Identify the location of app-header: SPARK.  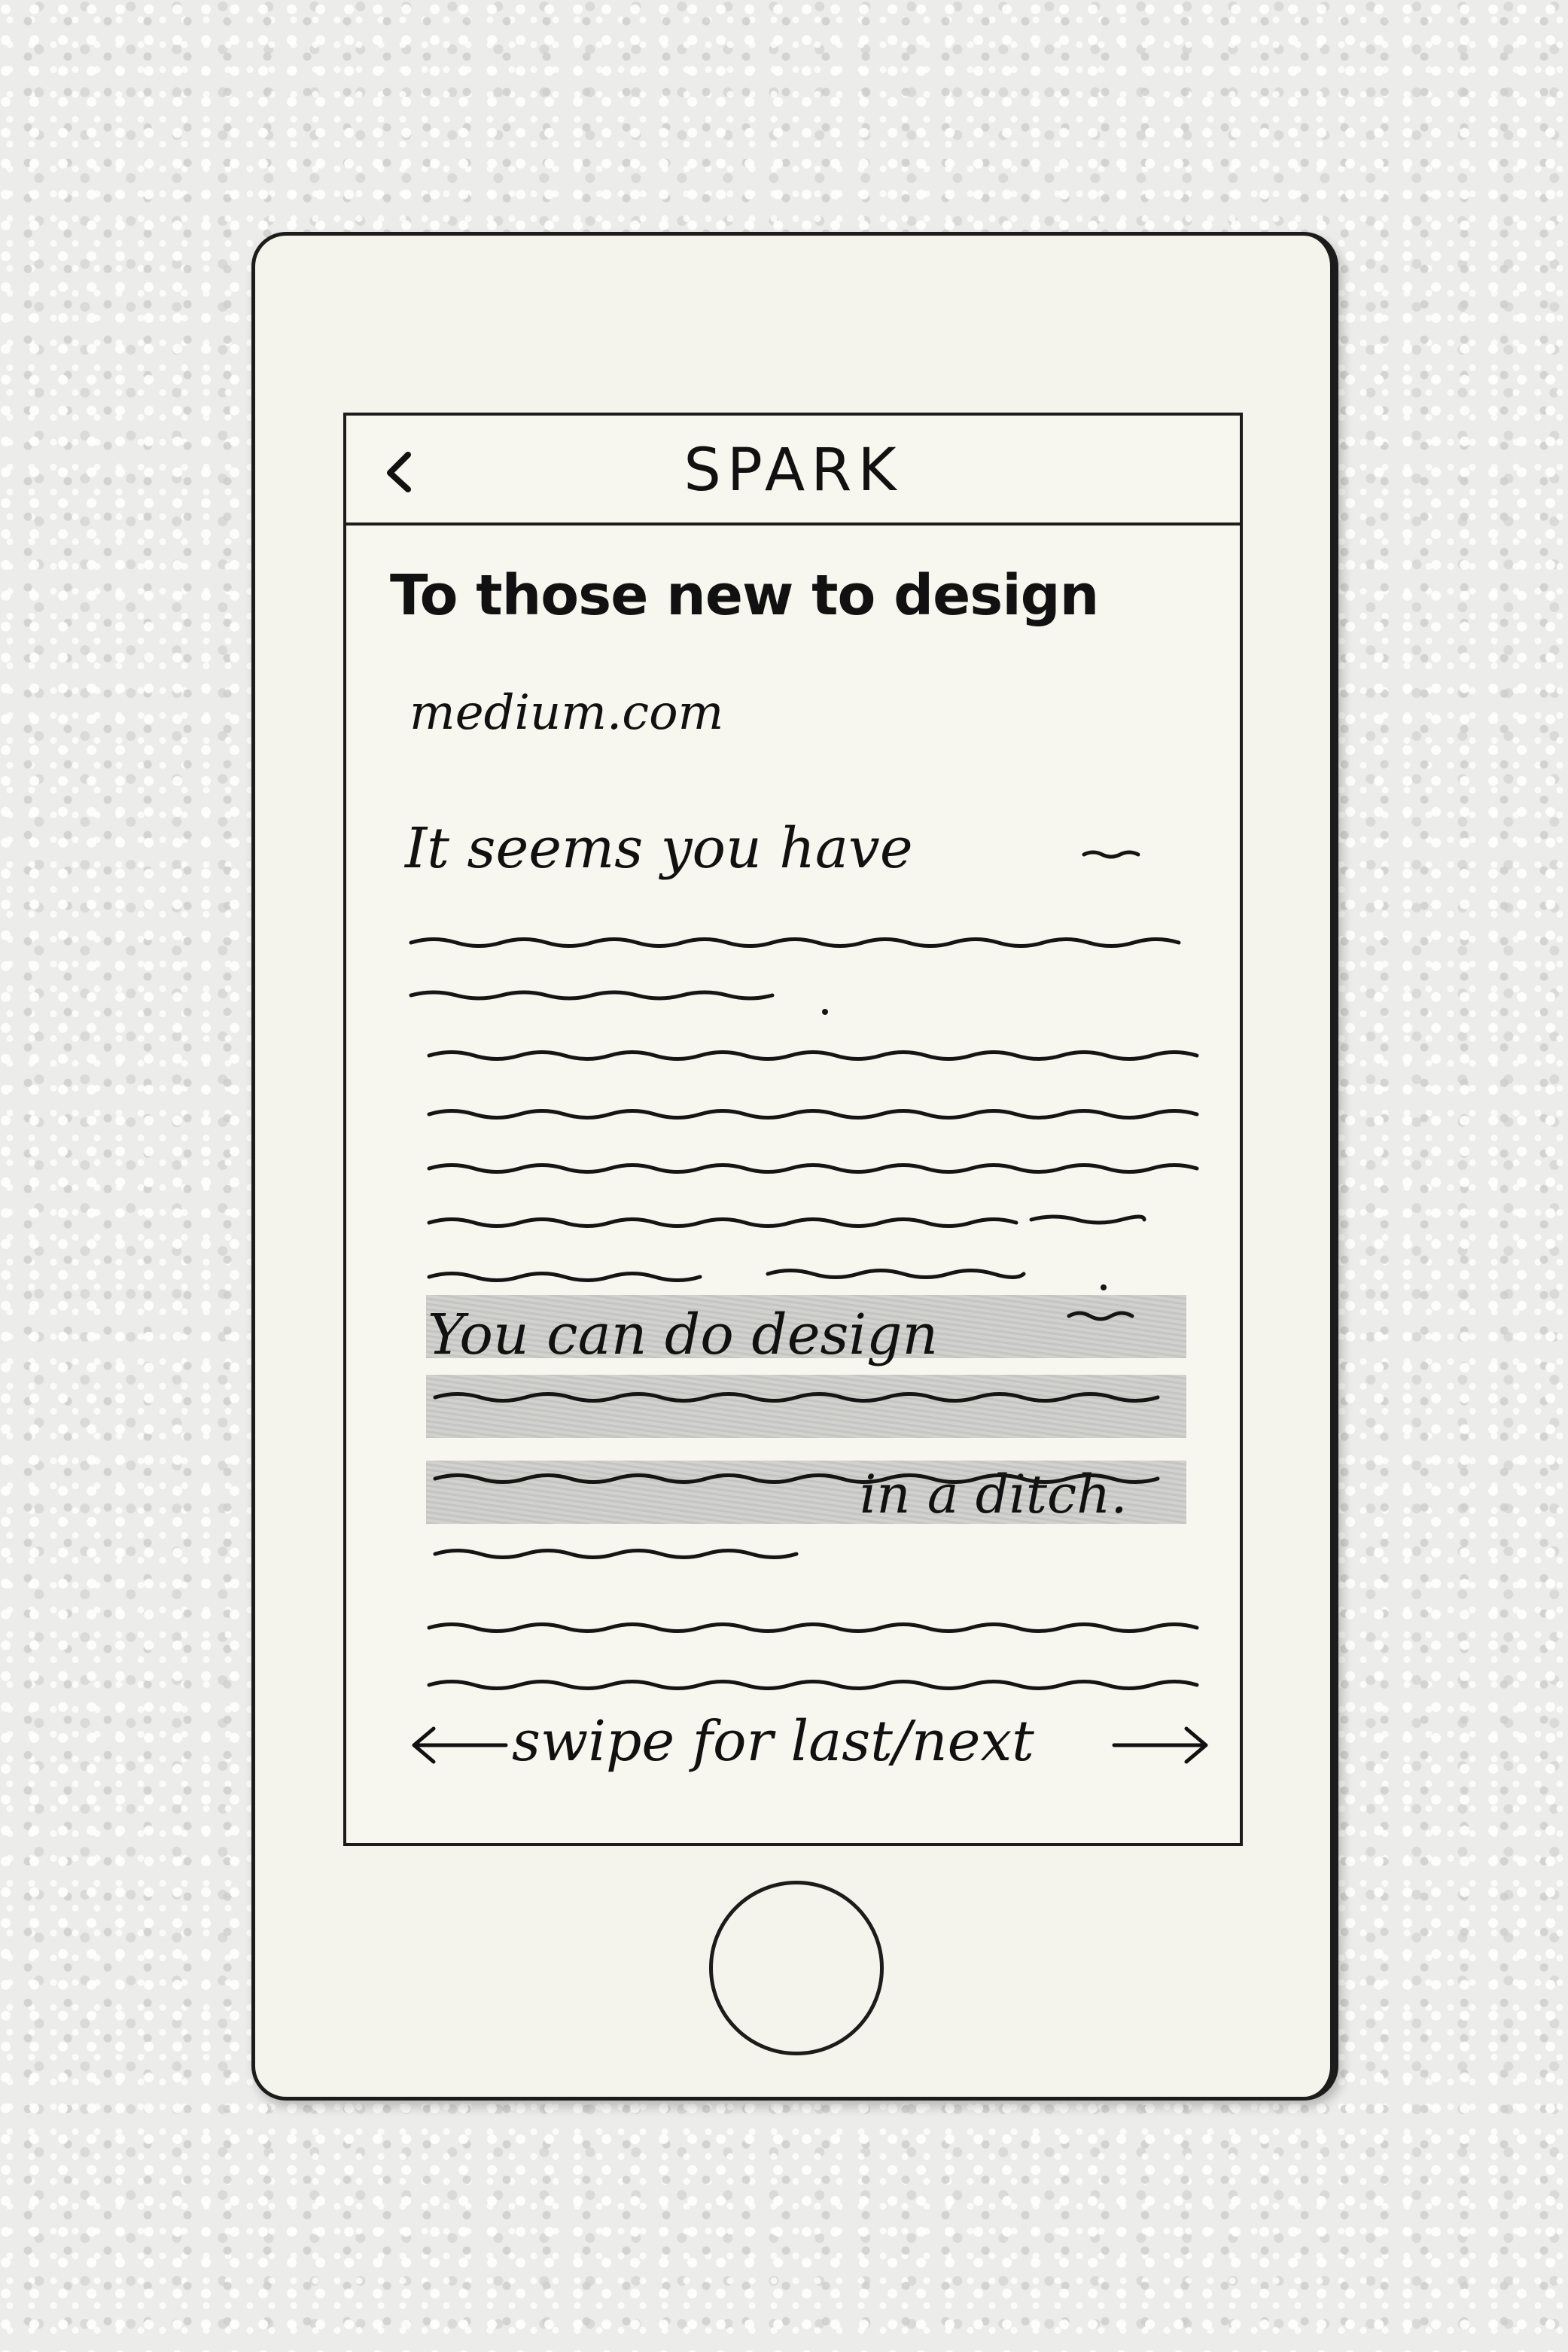
(793, 471).